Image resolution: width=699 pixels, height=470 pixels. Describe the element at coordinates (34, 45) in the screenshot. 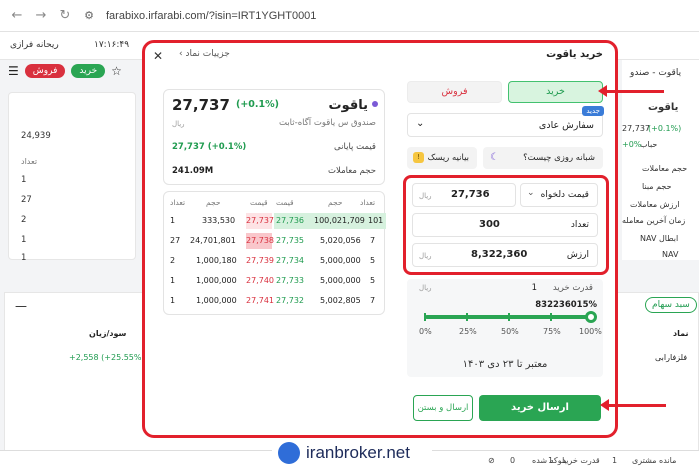

I see `user-name: ریحانه فرازی` at that location.